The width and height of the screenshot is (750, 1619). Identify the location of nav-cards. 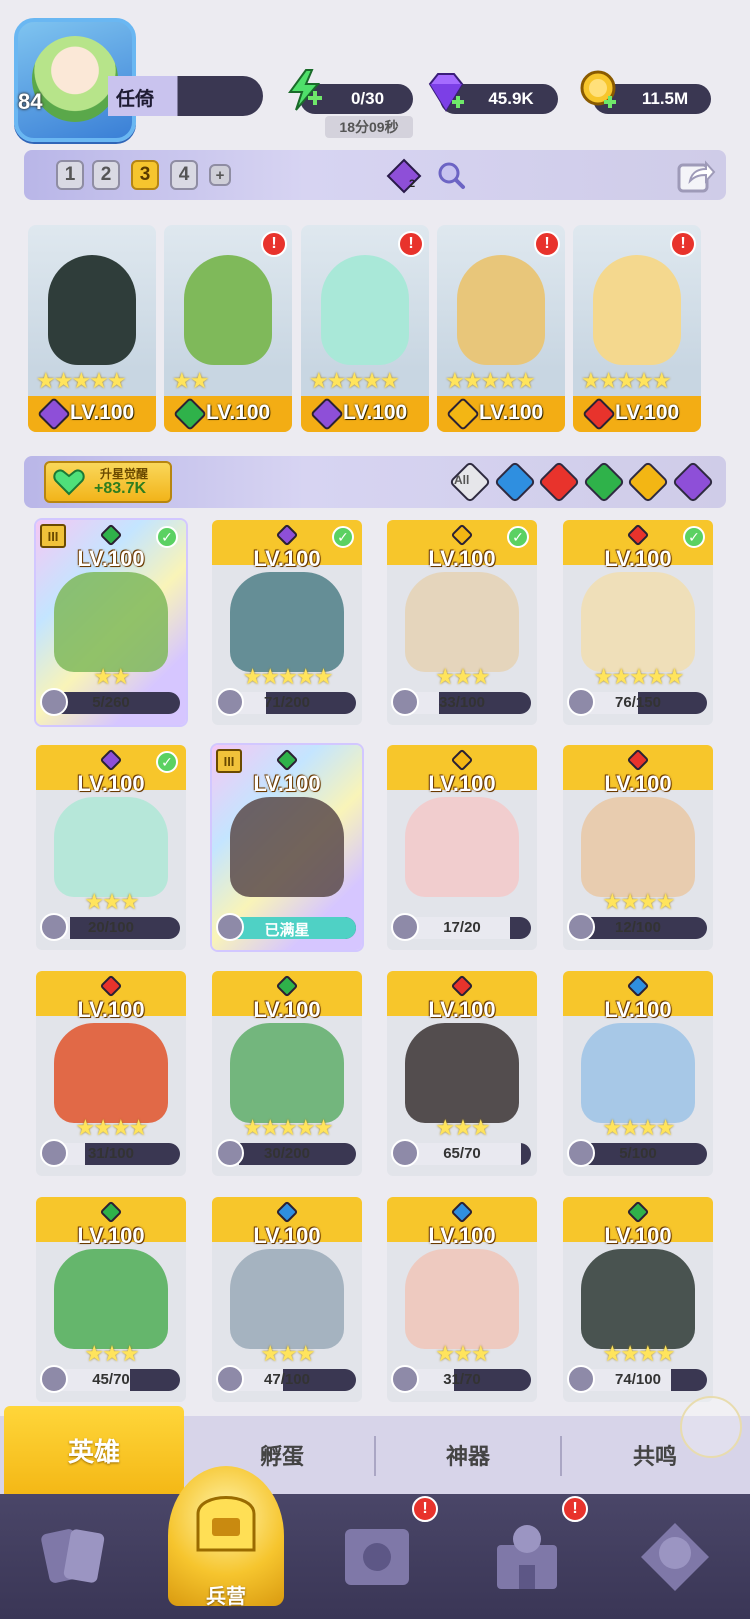
(75, 1556).